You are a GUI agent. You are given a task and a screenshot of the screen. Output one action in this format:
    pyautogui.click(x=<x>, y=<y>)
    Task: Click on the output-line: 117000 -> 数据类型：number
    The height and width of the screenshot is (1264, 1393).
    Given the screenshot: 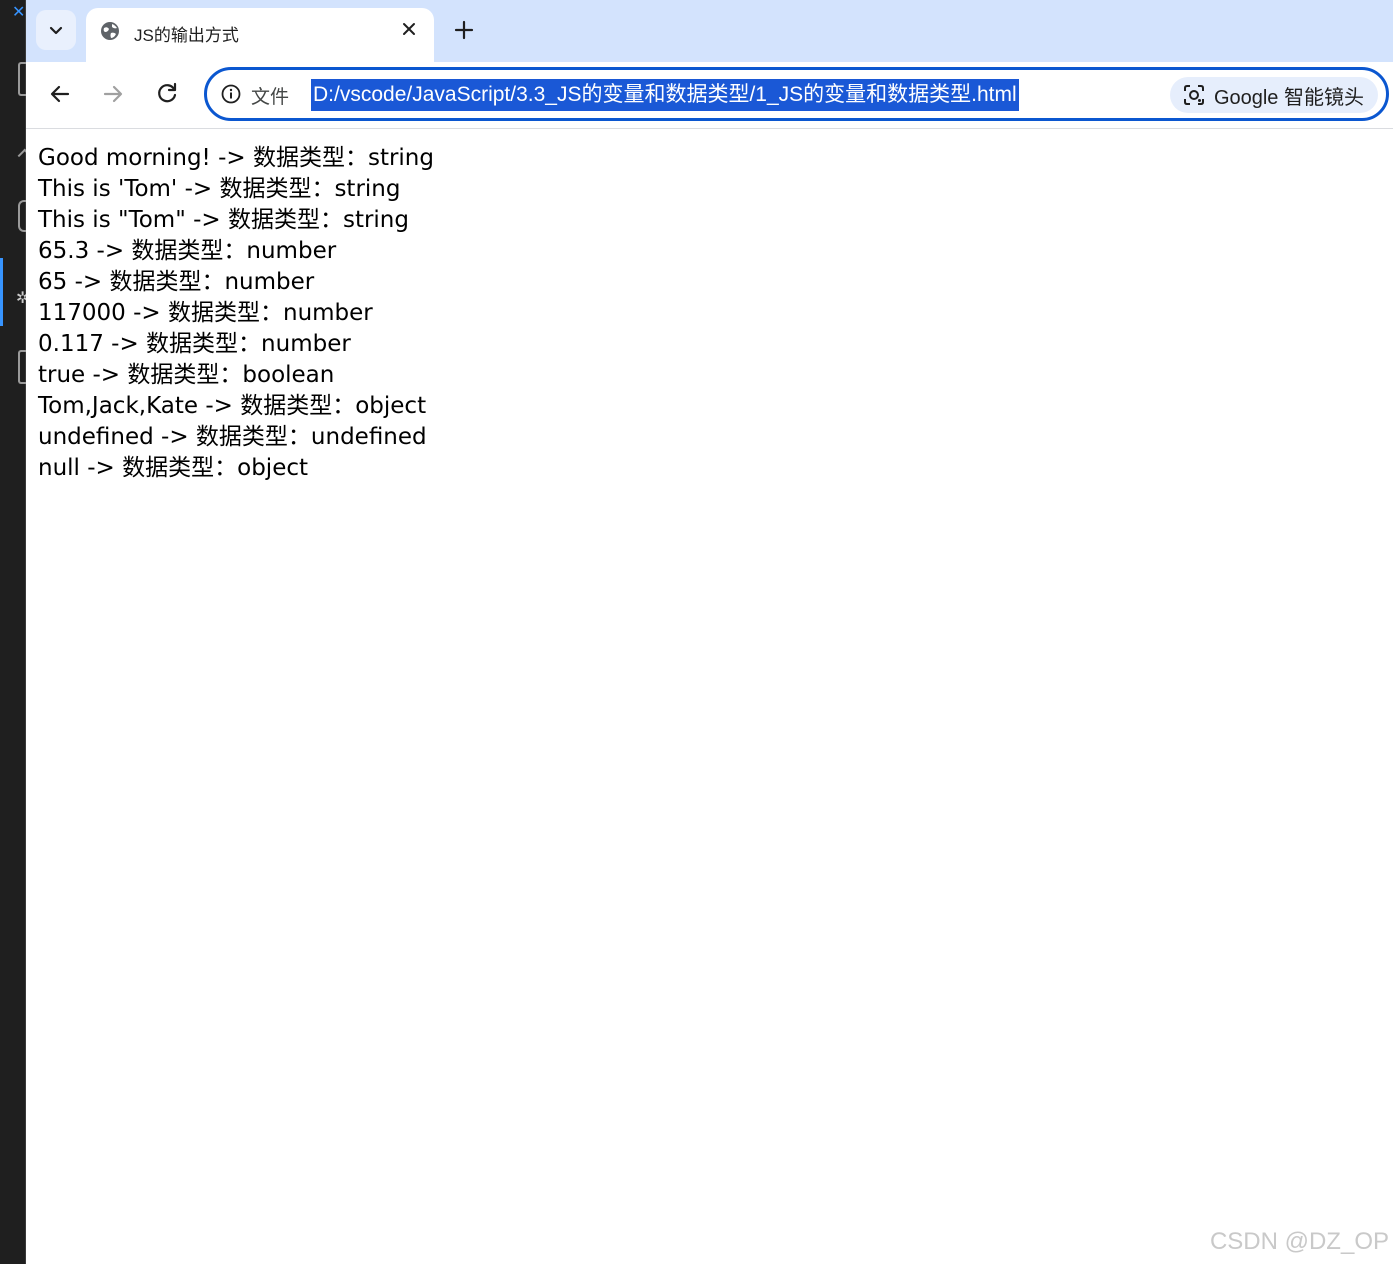 What is the action you would take?
    pyautogui.click(x=205, y=313)
    